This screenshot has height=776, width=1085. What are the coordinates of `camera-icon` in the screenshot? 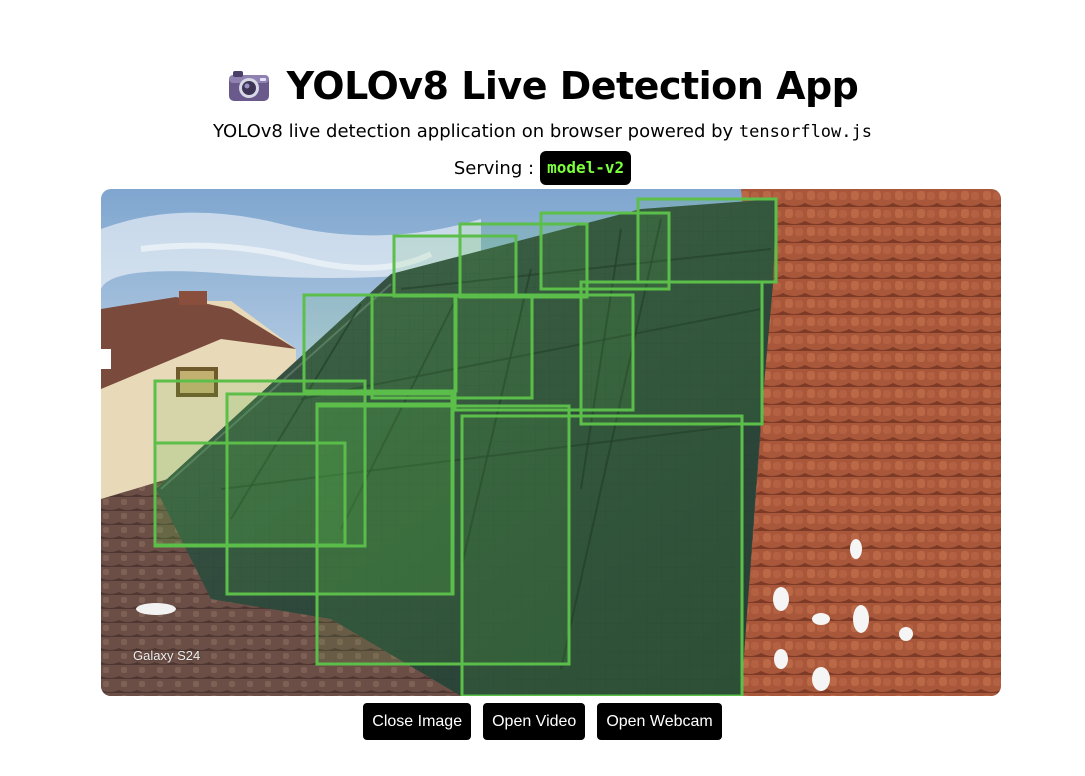 It's located at (249, 86).